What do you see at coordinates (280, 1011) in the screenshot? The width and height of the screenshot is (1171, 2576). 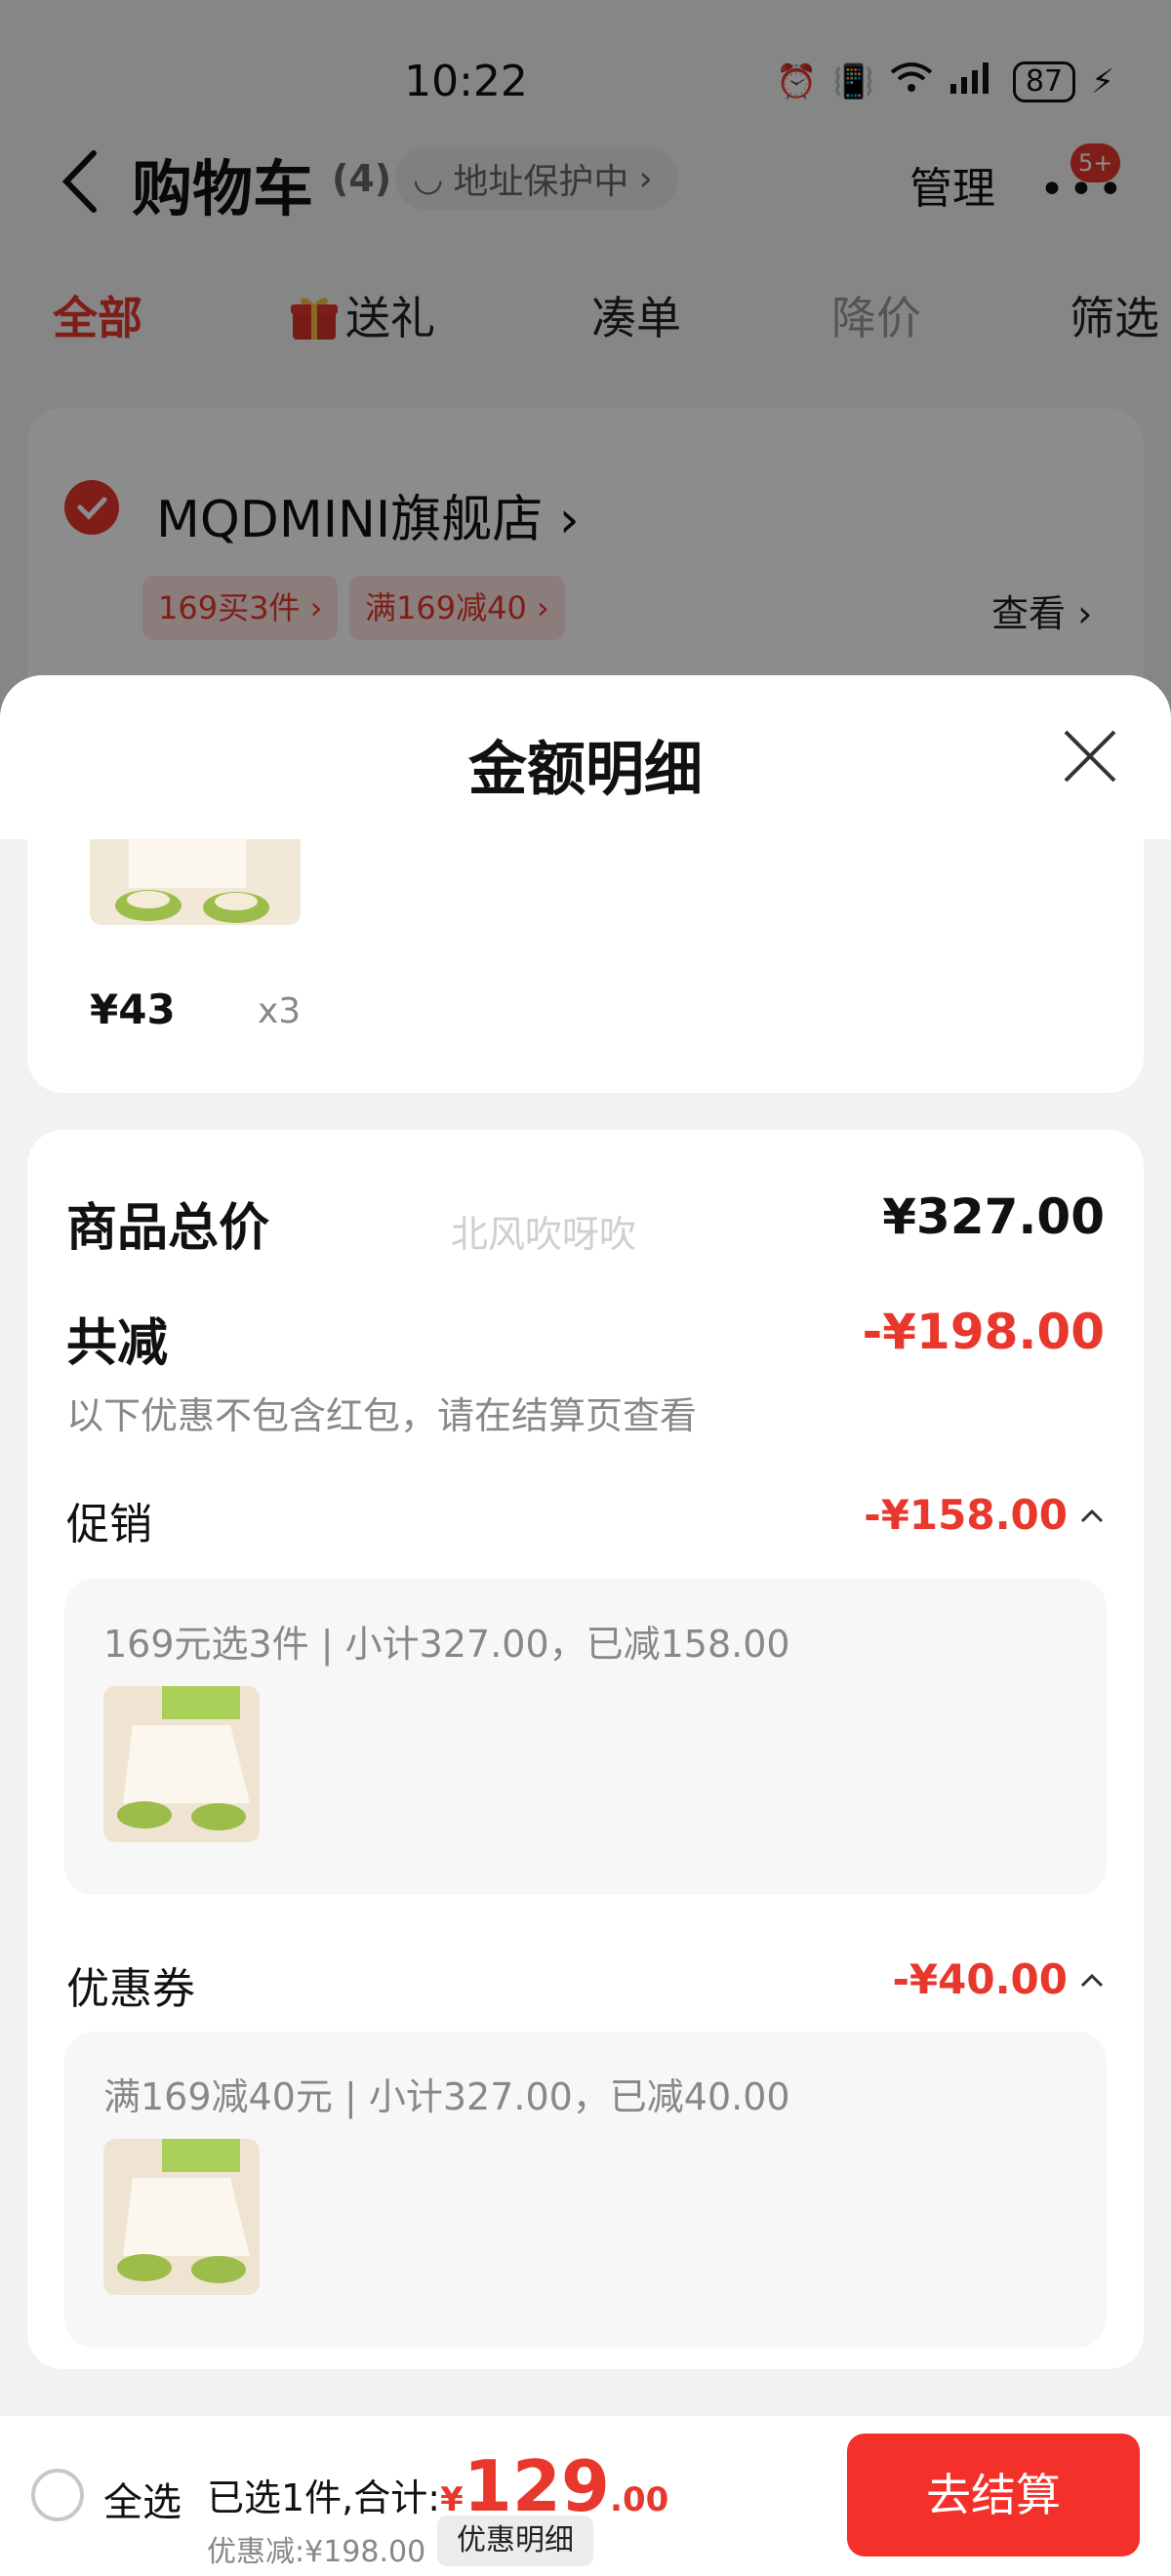 I see `goods-quantity: x3` at bounding box center [280, 1011].